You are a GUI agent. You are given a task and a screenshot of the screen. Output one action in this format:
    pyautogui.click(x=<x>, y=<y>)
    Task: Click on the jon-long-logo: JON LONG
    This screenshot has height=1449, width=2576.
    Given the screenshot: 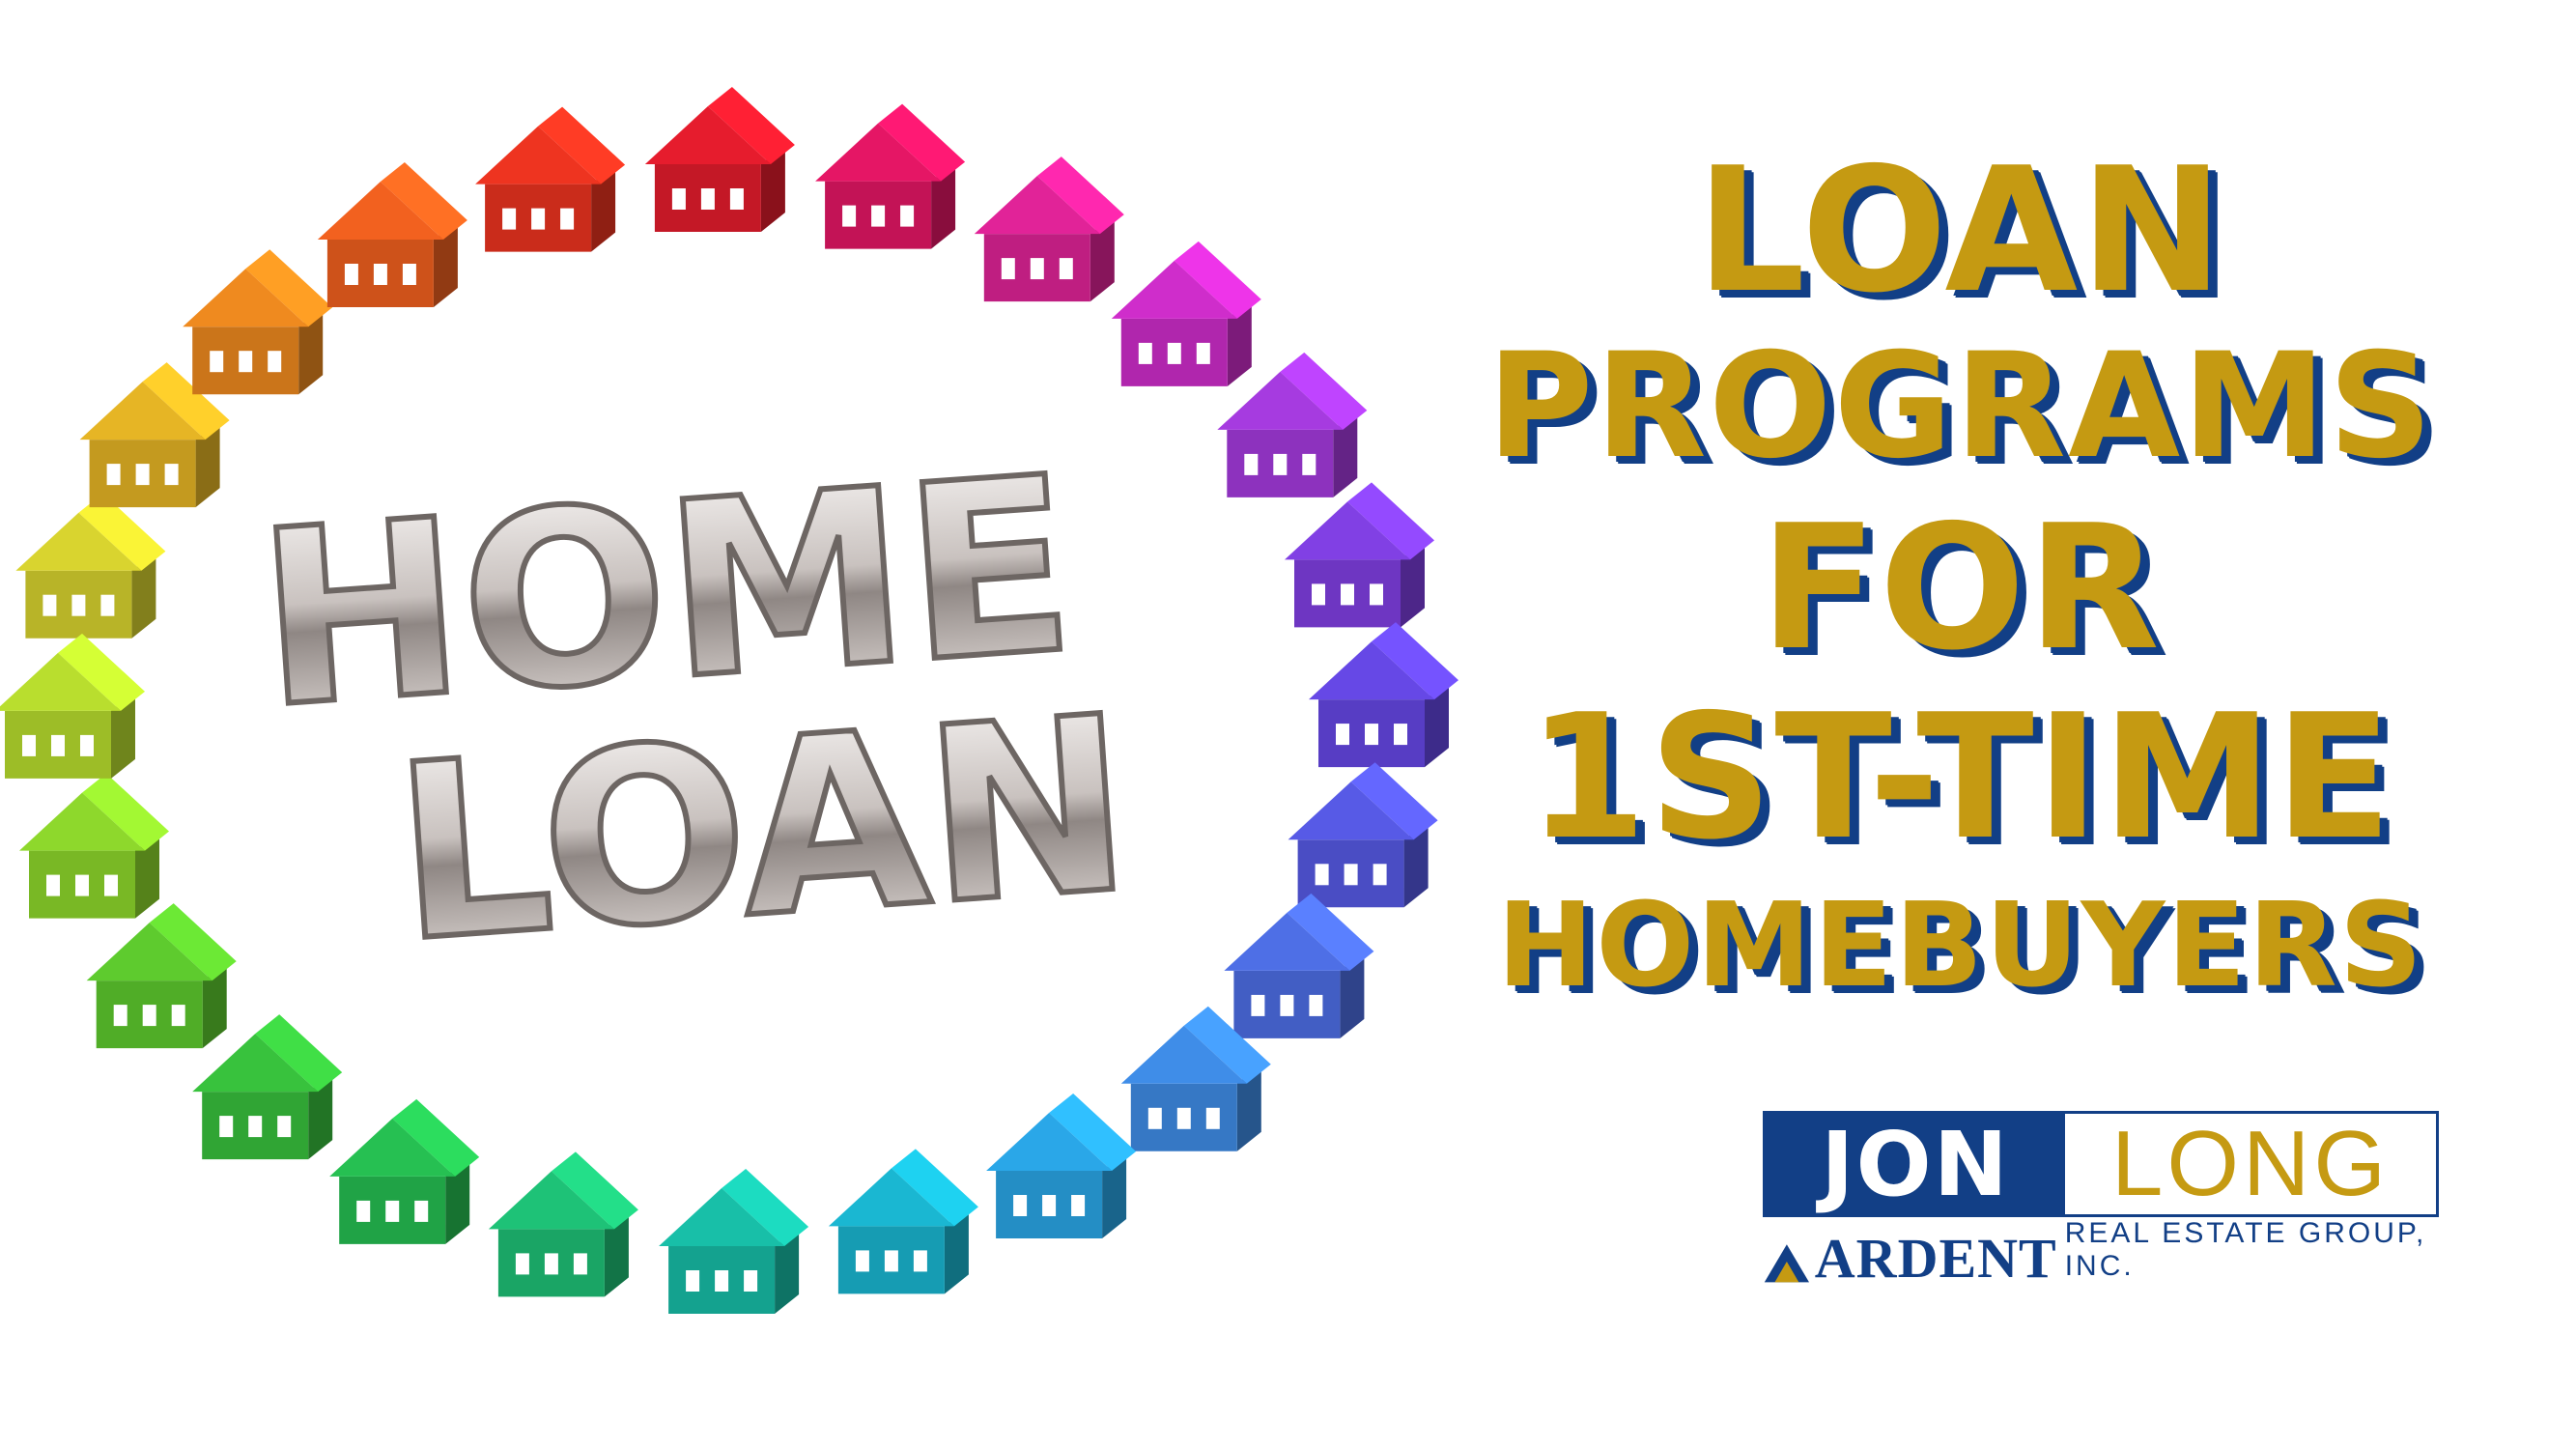 What is the action you would take?
    pyautogui.click(x=2101, y=1164)
    